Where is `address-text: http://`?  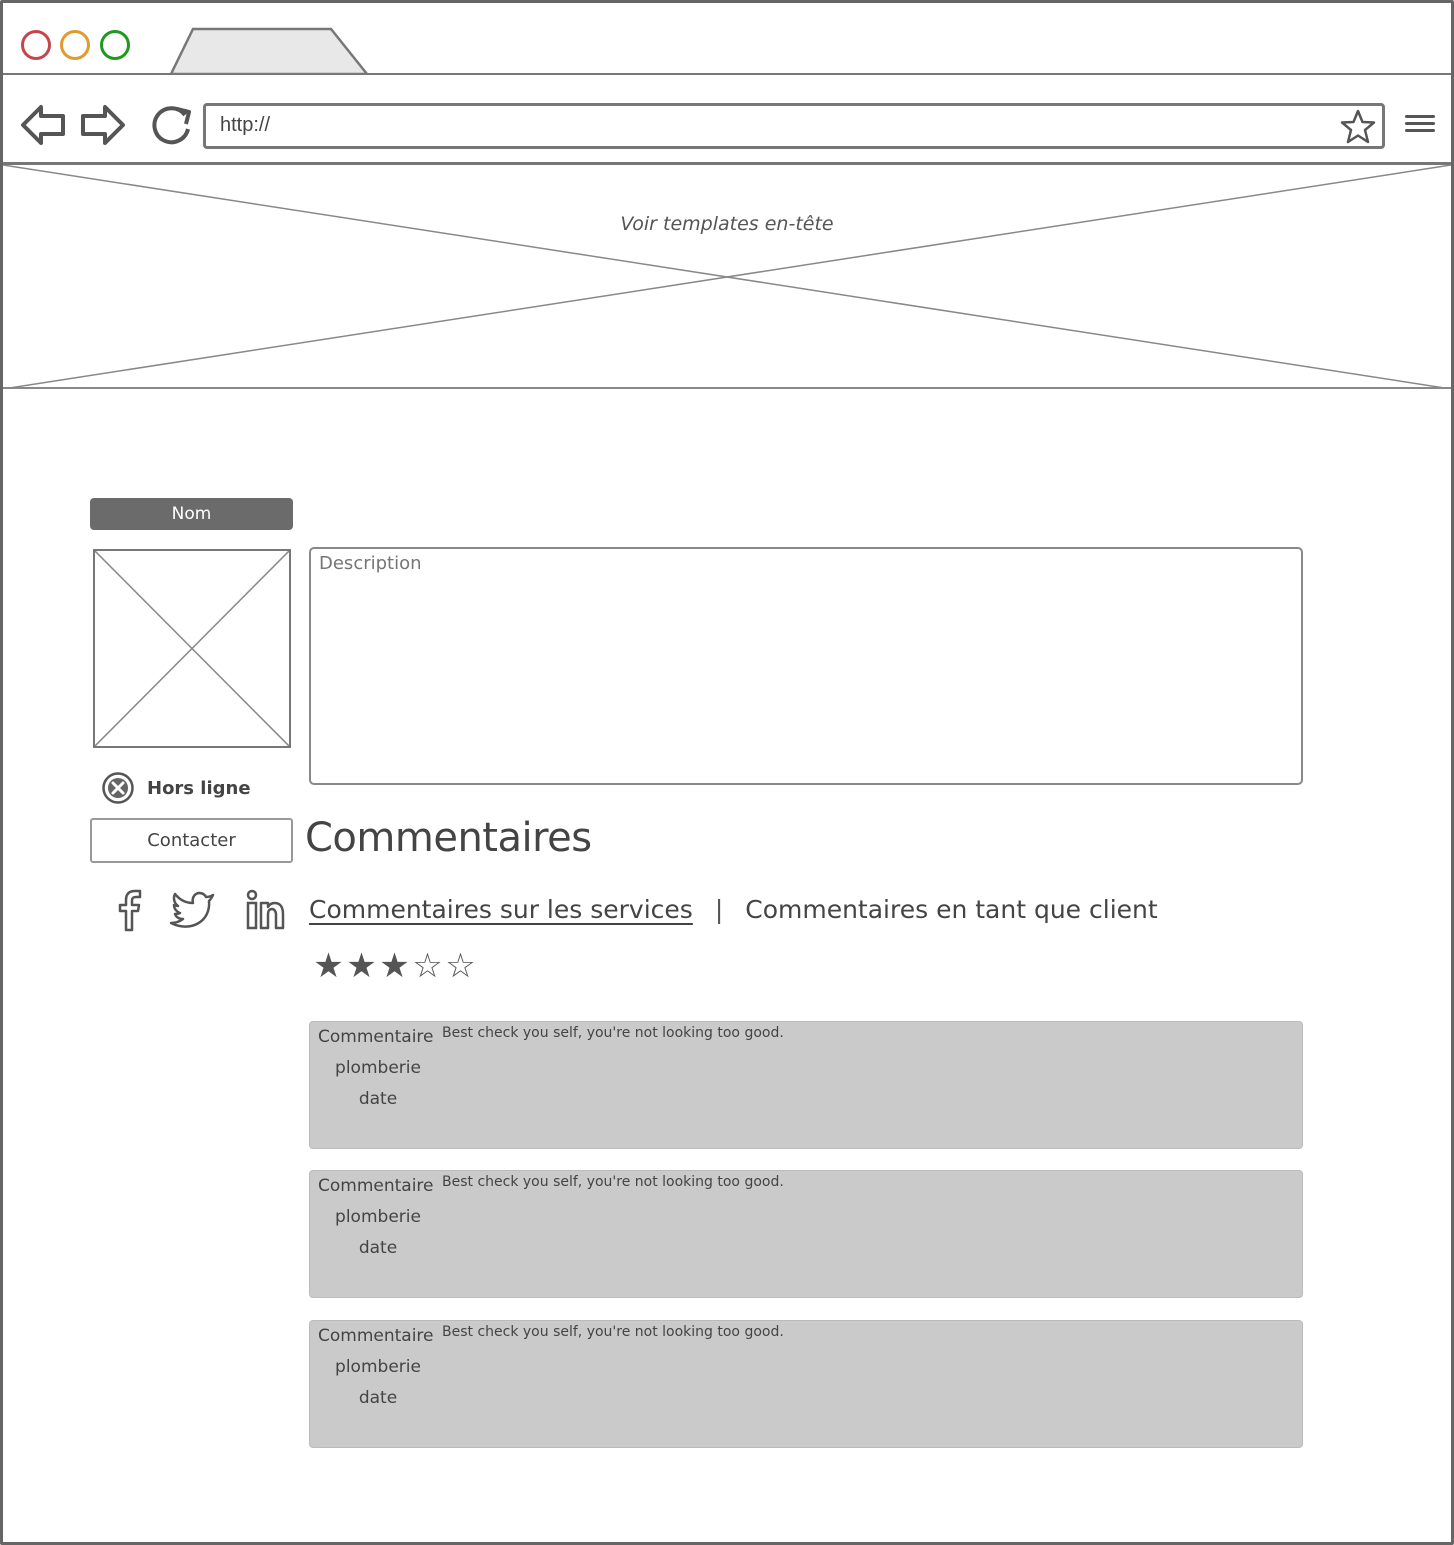
address-text: http:// is located at coordinates (245, 125).